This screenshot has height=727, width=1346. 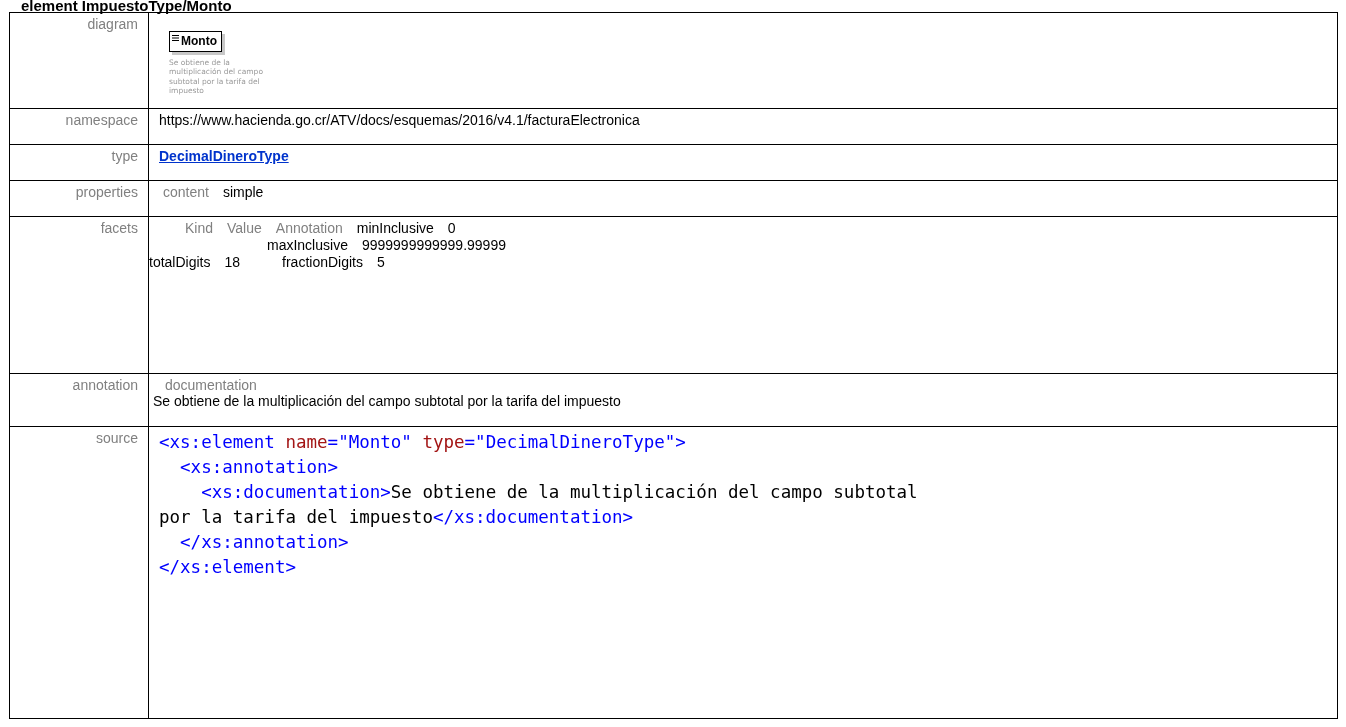 What do you see at coordinates (105, 385) in the screenshot?
I see `row-label: annotation` at bounding box center [105, 385].